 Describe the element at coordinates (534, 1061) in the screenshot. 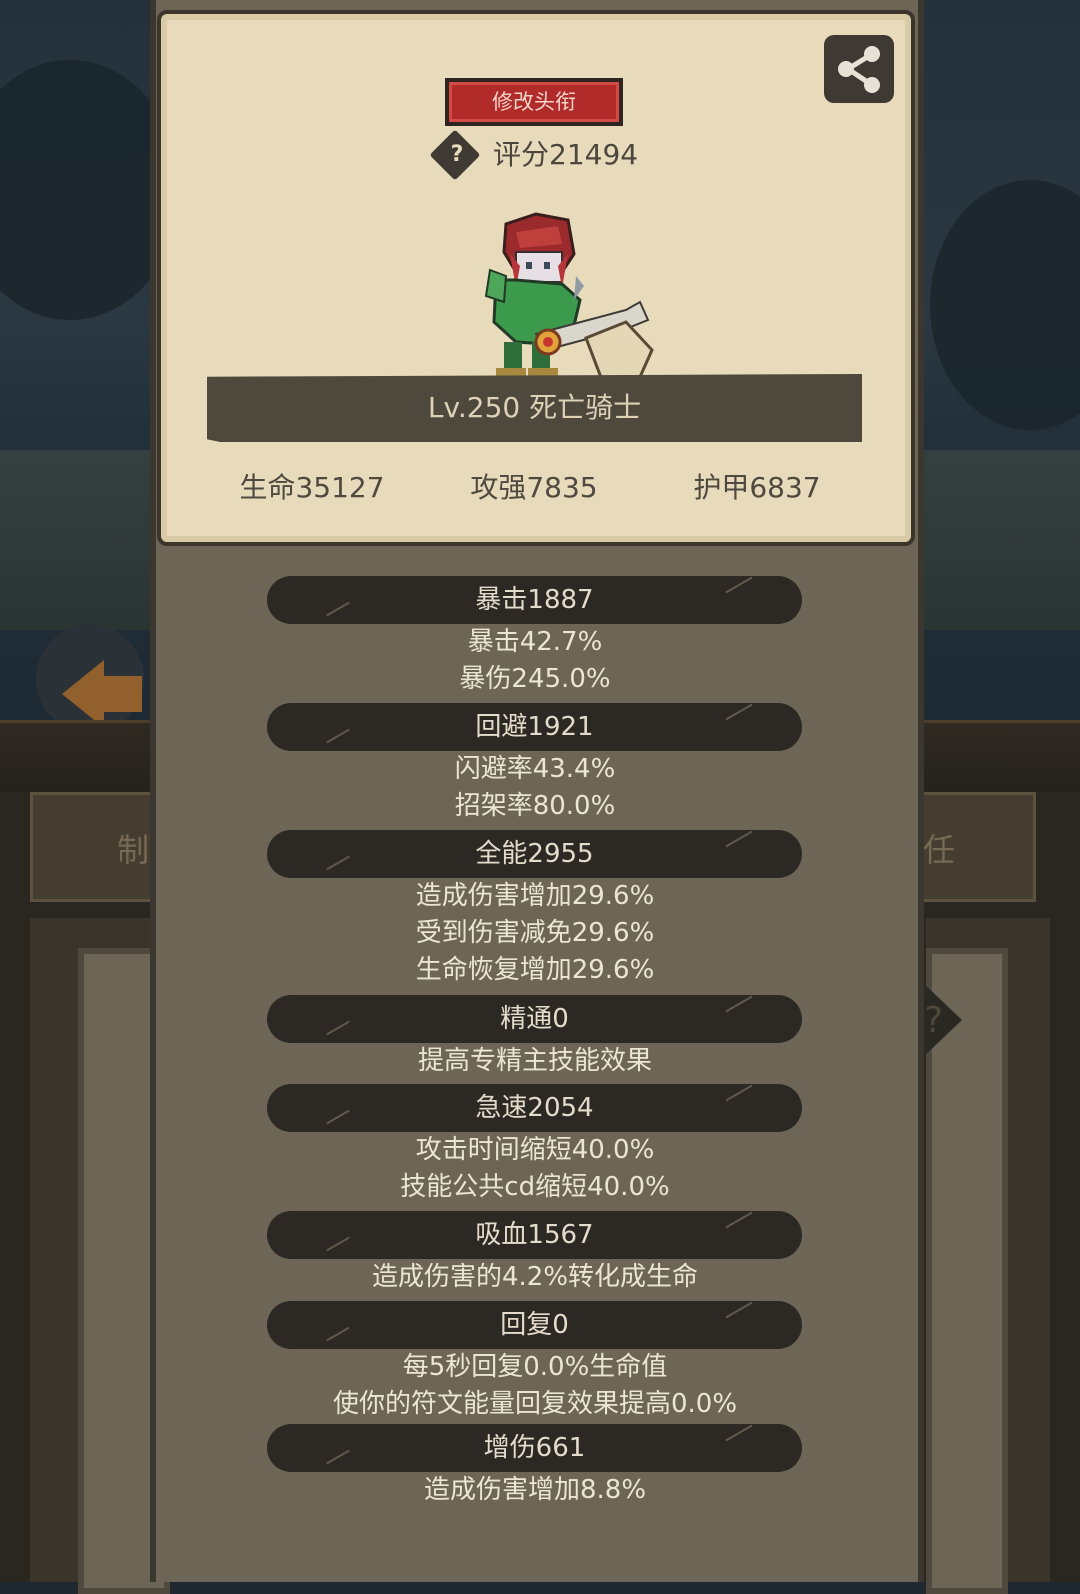

I see `attribute-detail: 提高专精主技能效果` at that location.